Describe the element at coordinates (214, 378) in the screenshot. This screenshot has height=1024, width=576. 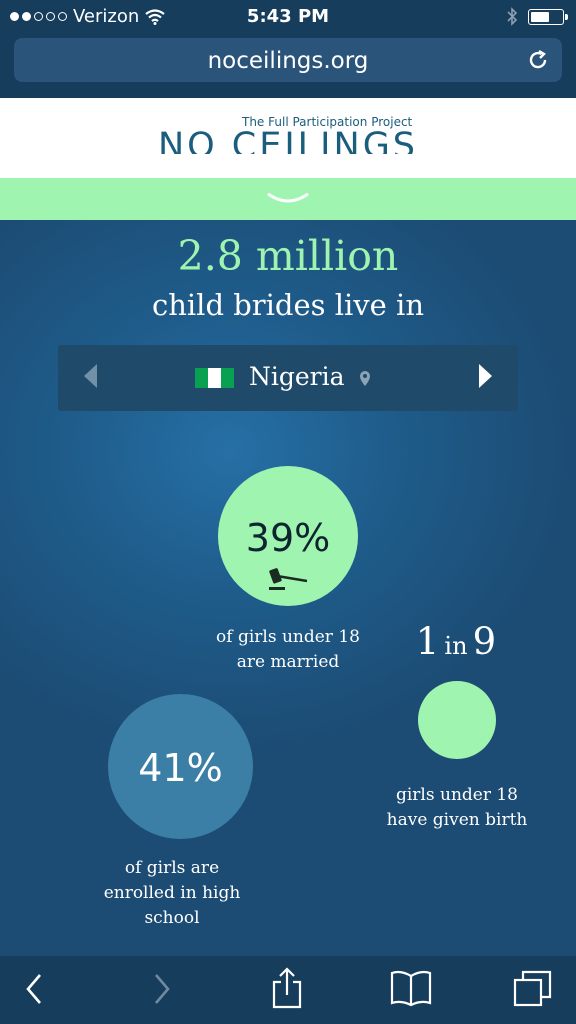
I see `nigeria-flag-icon` at that location.